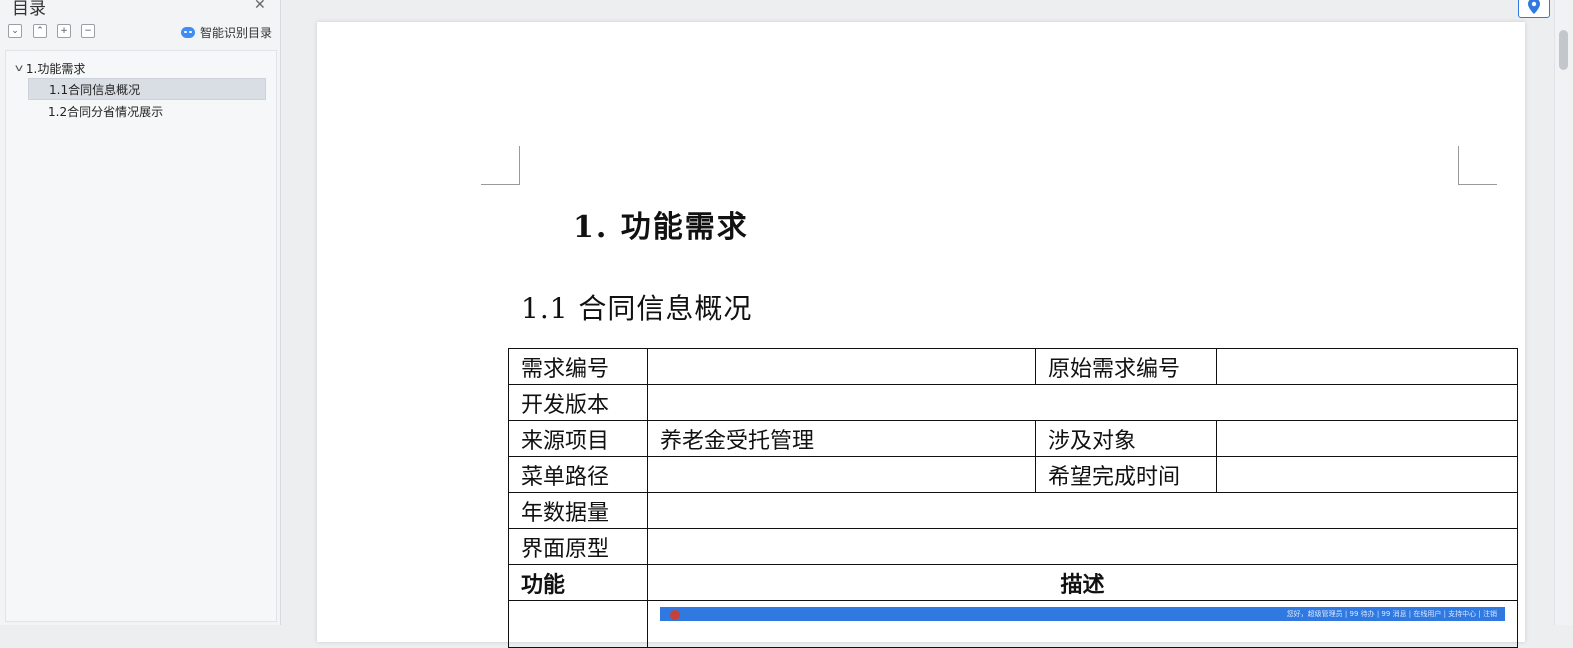 The width and height of the screenshot is (1573, 648). What do you see at coordinates (140, 32) in the screenshot?
I see `toc-toolbar: ⌄ ⌃ + − 智能识别目录` at bounding box center [140, 32].